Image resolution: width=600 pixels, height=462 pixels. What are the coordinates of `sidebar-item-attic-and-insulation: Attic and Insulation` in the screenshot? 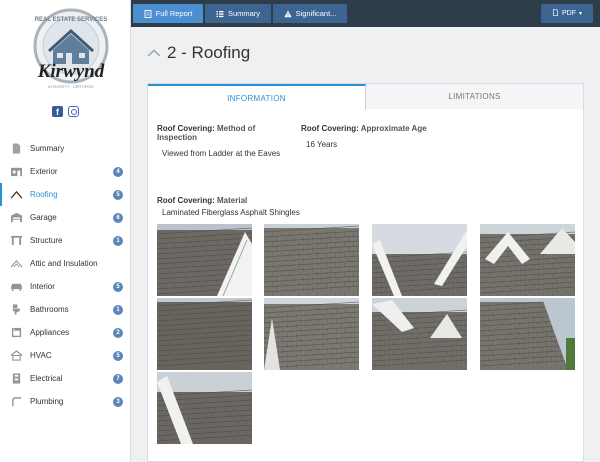 It's located at (65, 263).